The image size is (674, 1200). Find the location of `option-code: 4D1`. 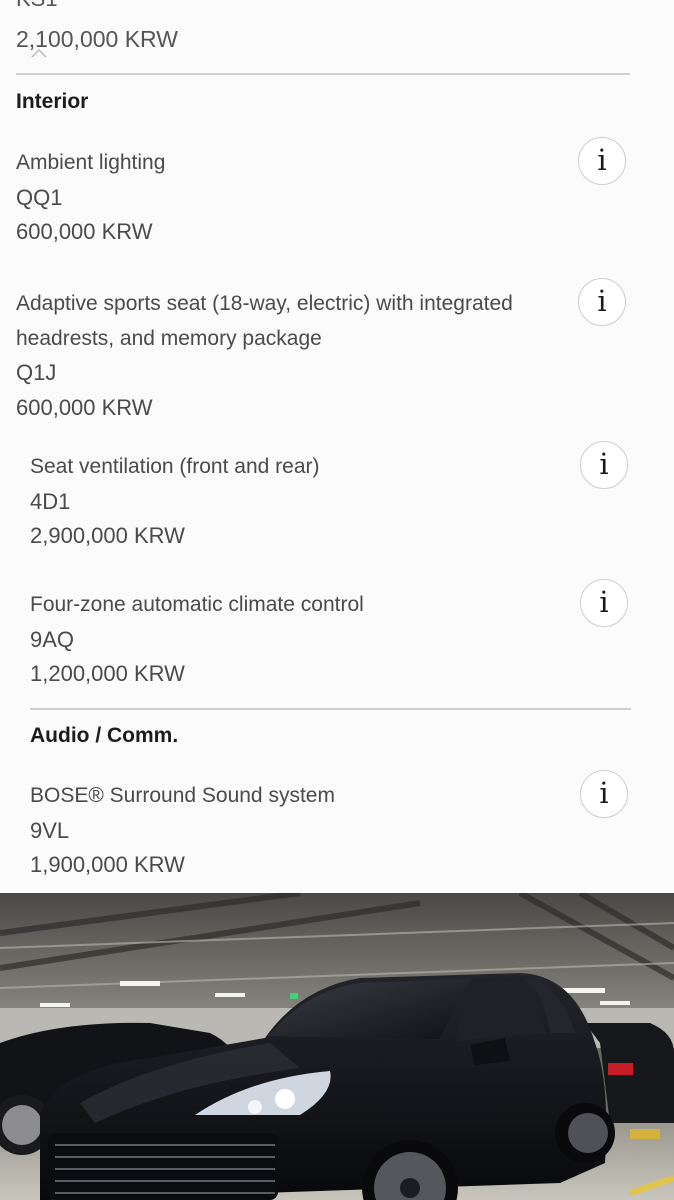

option-code: 4D1 is located at coordinates (50, 501).